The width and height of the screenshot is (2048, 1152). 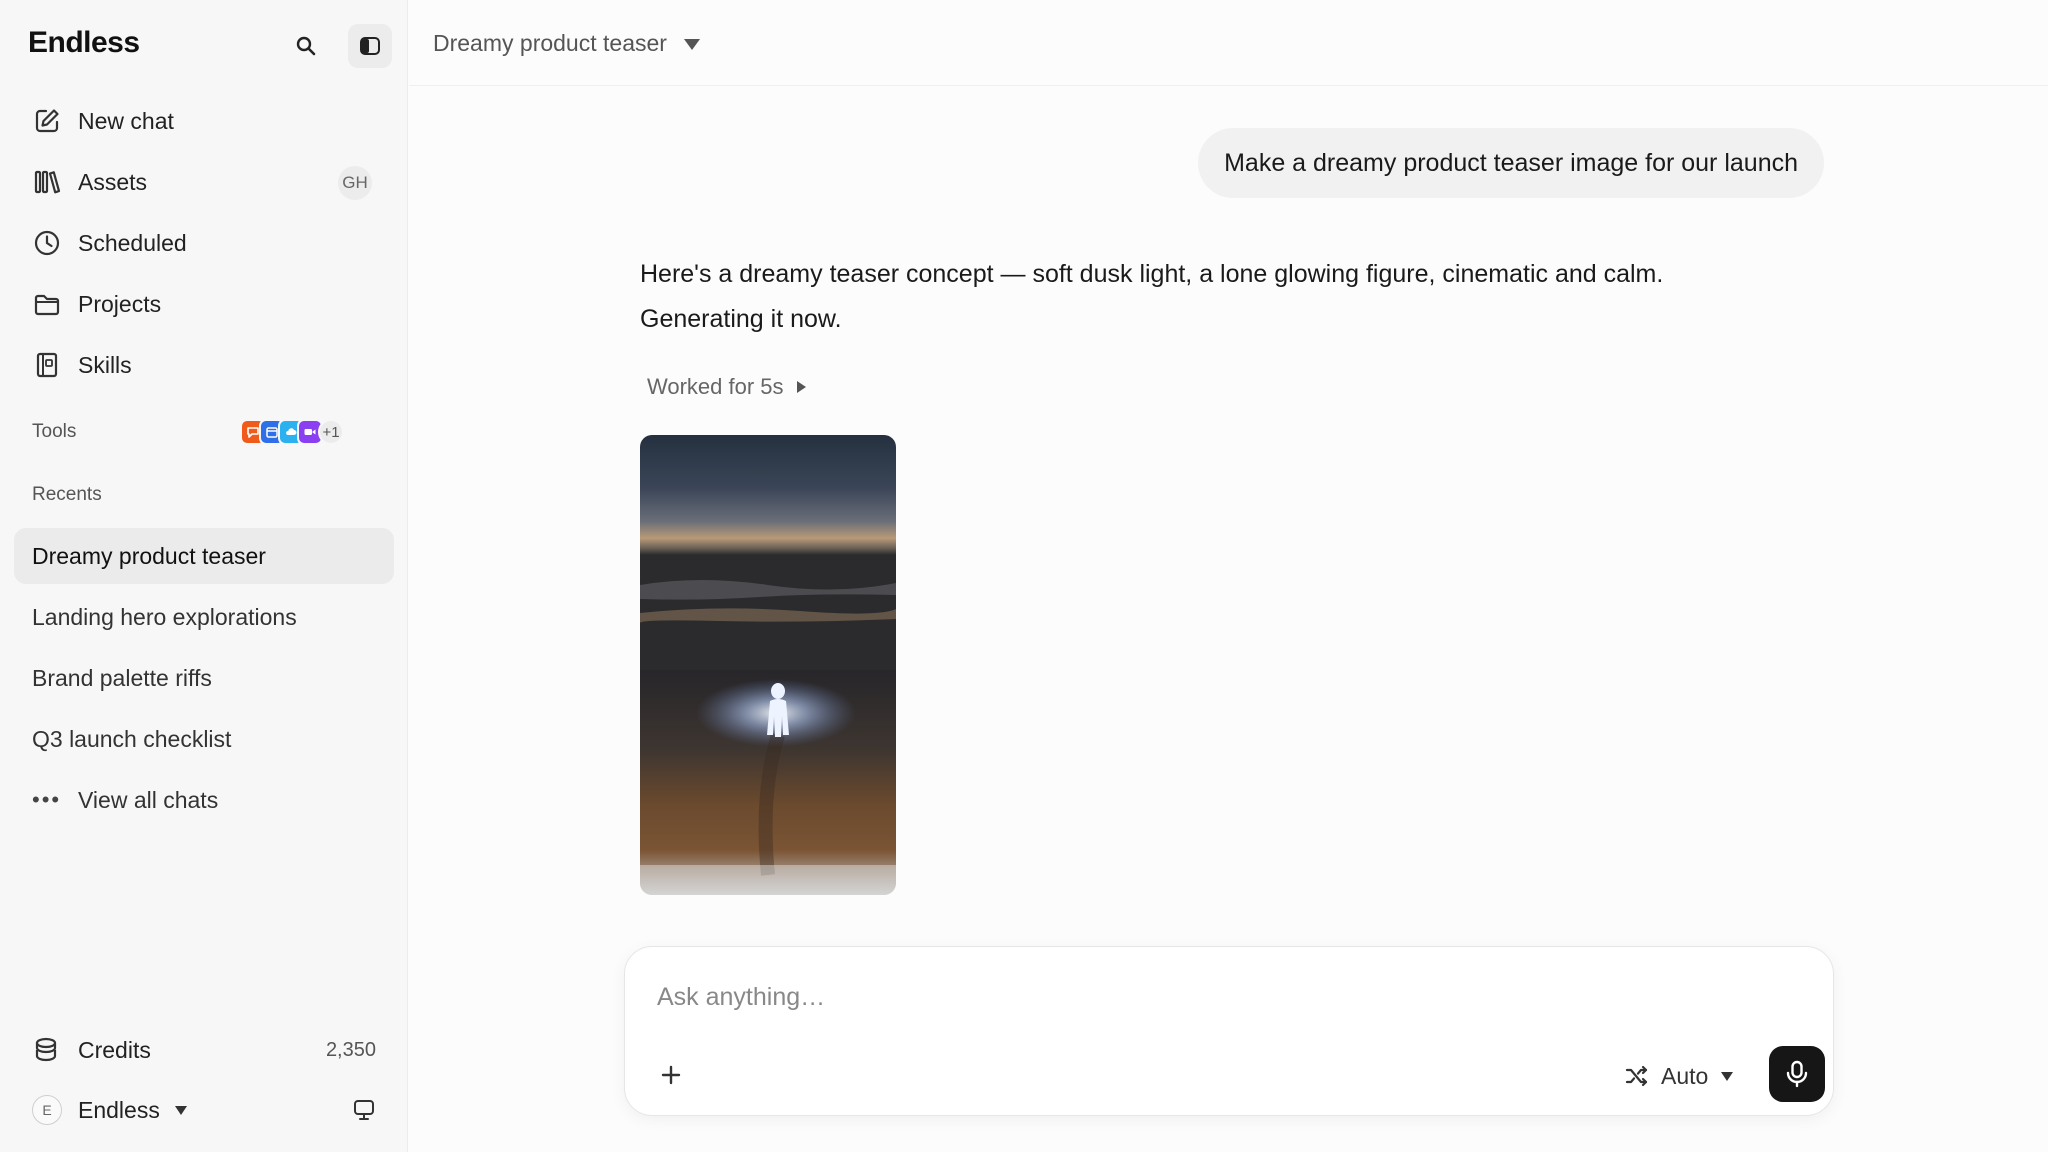 I want to click on add-attachment-button, so click(x=671, y=1075).